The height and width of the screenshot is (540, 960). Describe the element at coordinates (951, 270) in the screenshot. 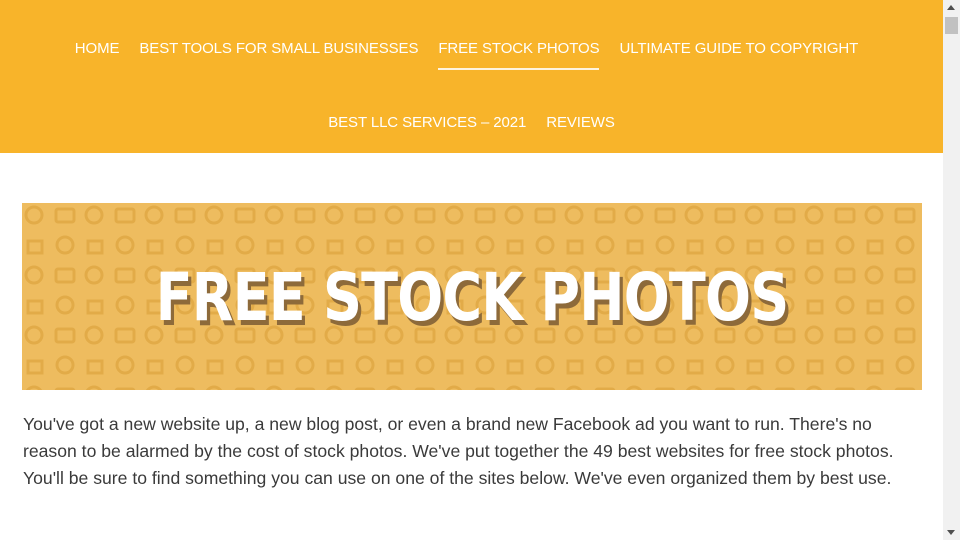

I see `vertical-scrollbar` at that location.